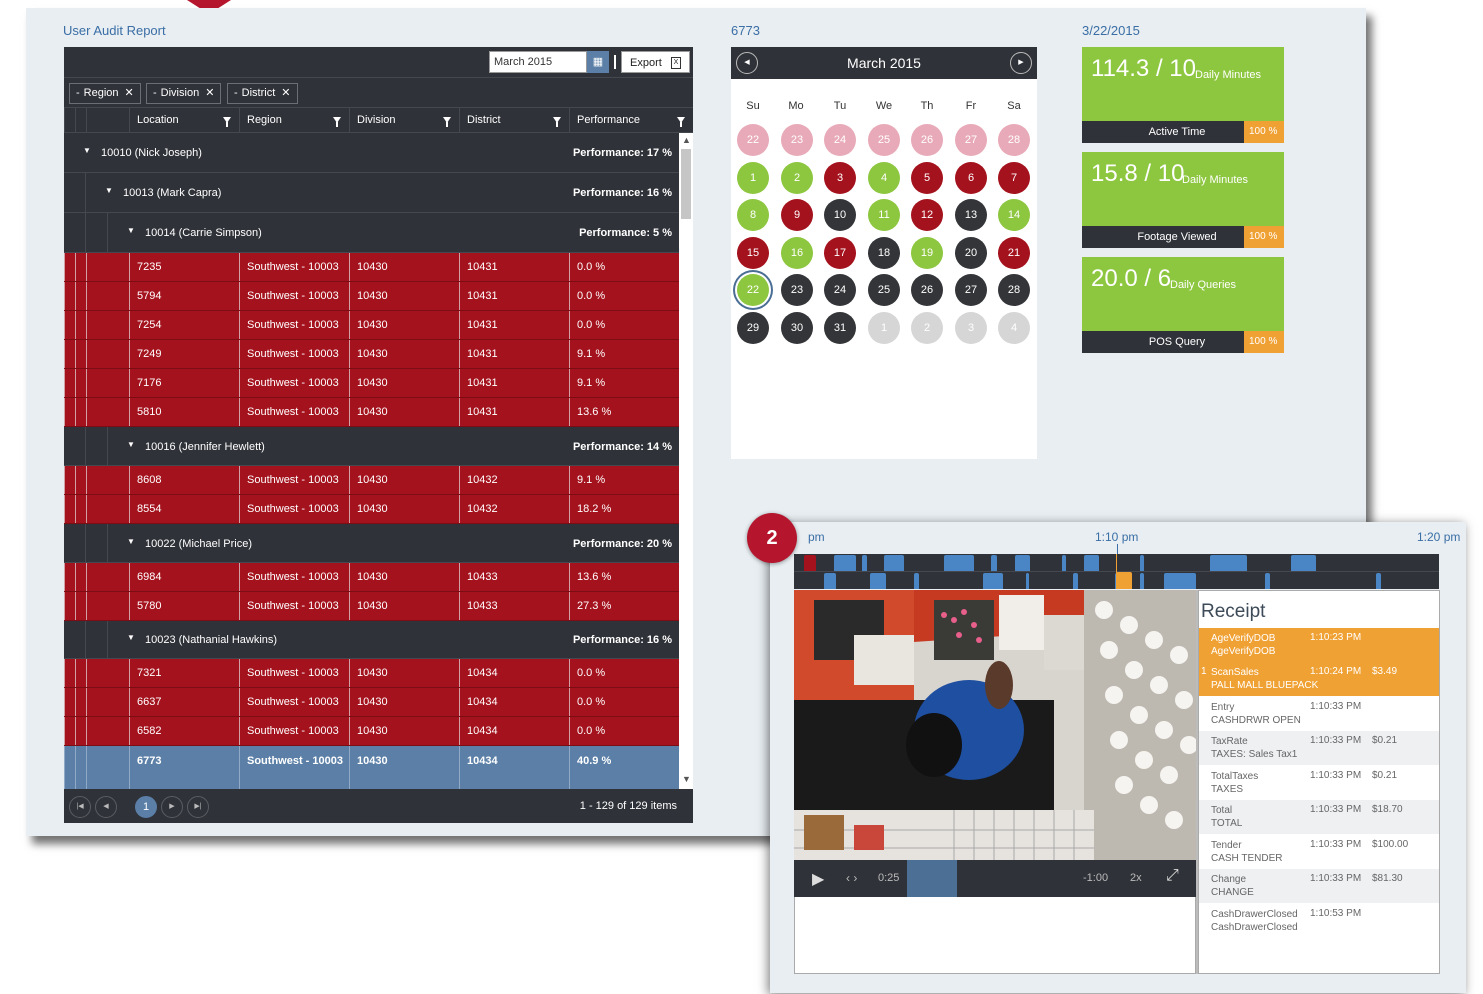 The image size is (1483, 994). Describe the element at coordinates (884, 253) in the screenshot. I see `calendar-day: 18` at that location.